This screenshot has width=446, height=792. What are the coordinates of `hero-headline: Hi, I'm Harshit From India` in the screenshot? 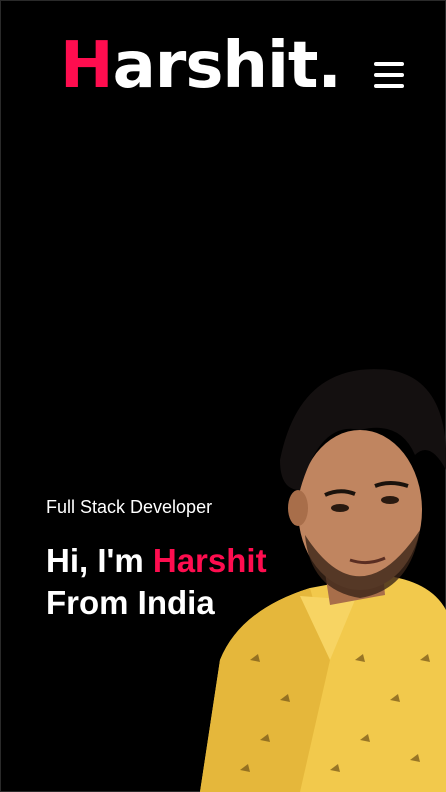 It's located at (156, 582).